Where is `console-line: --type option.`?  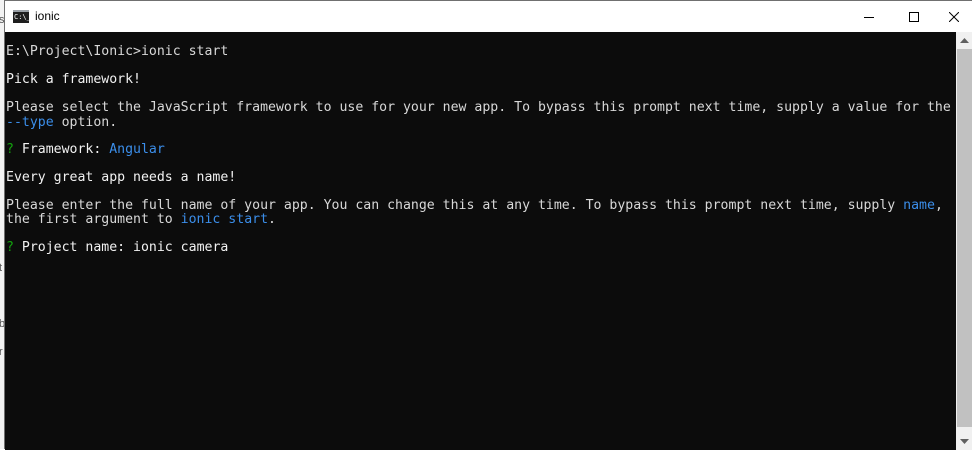
console-line: --type option. is located at coordinates (61, 123).